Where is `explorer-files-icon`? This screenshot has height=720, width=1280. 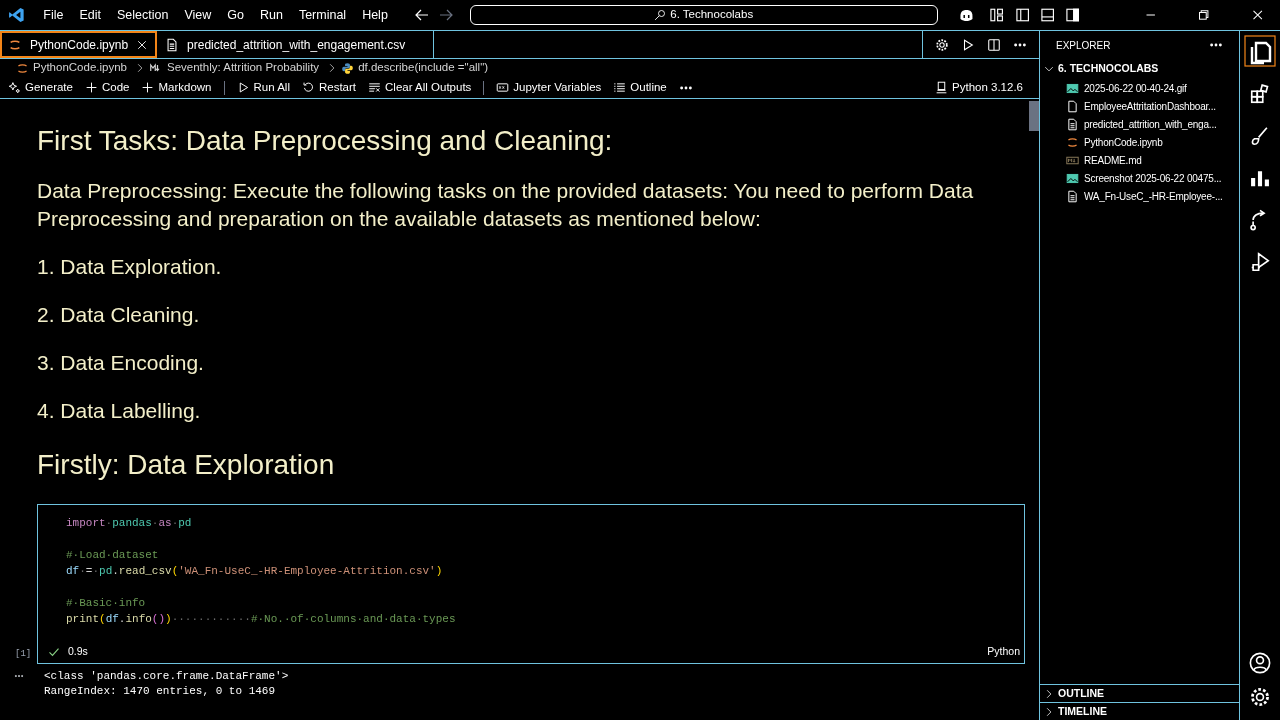
explorer-files-icon is located at coordinates (1260, 51).